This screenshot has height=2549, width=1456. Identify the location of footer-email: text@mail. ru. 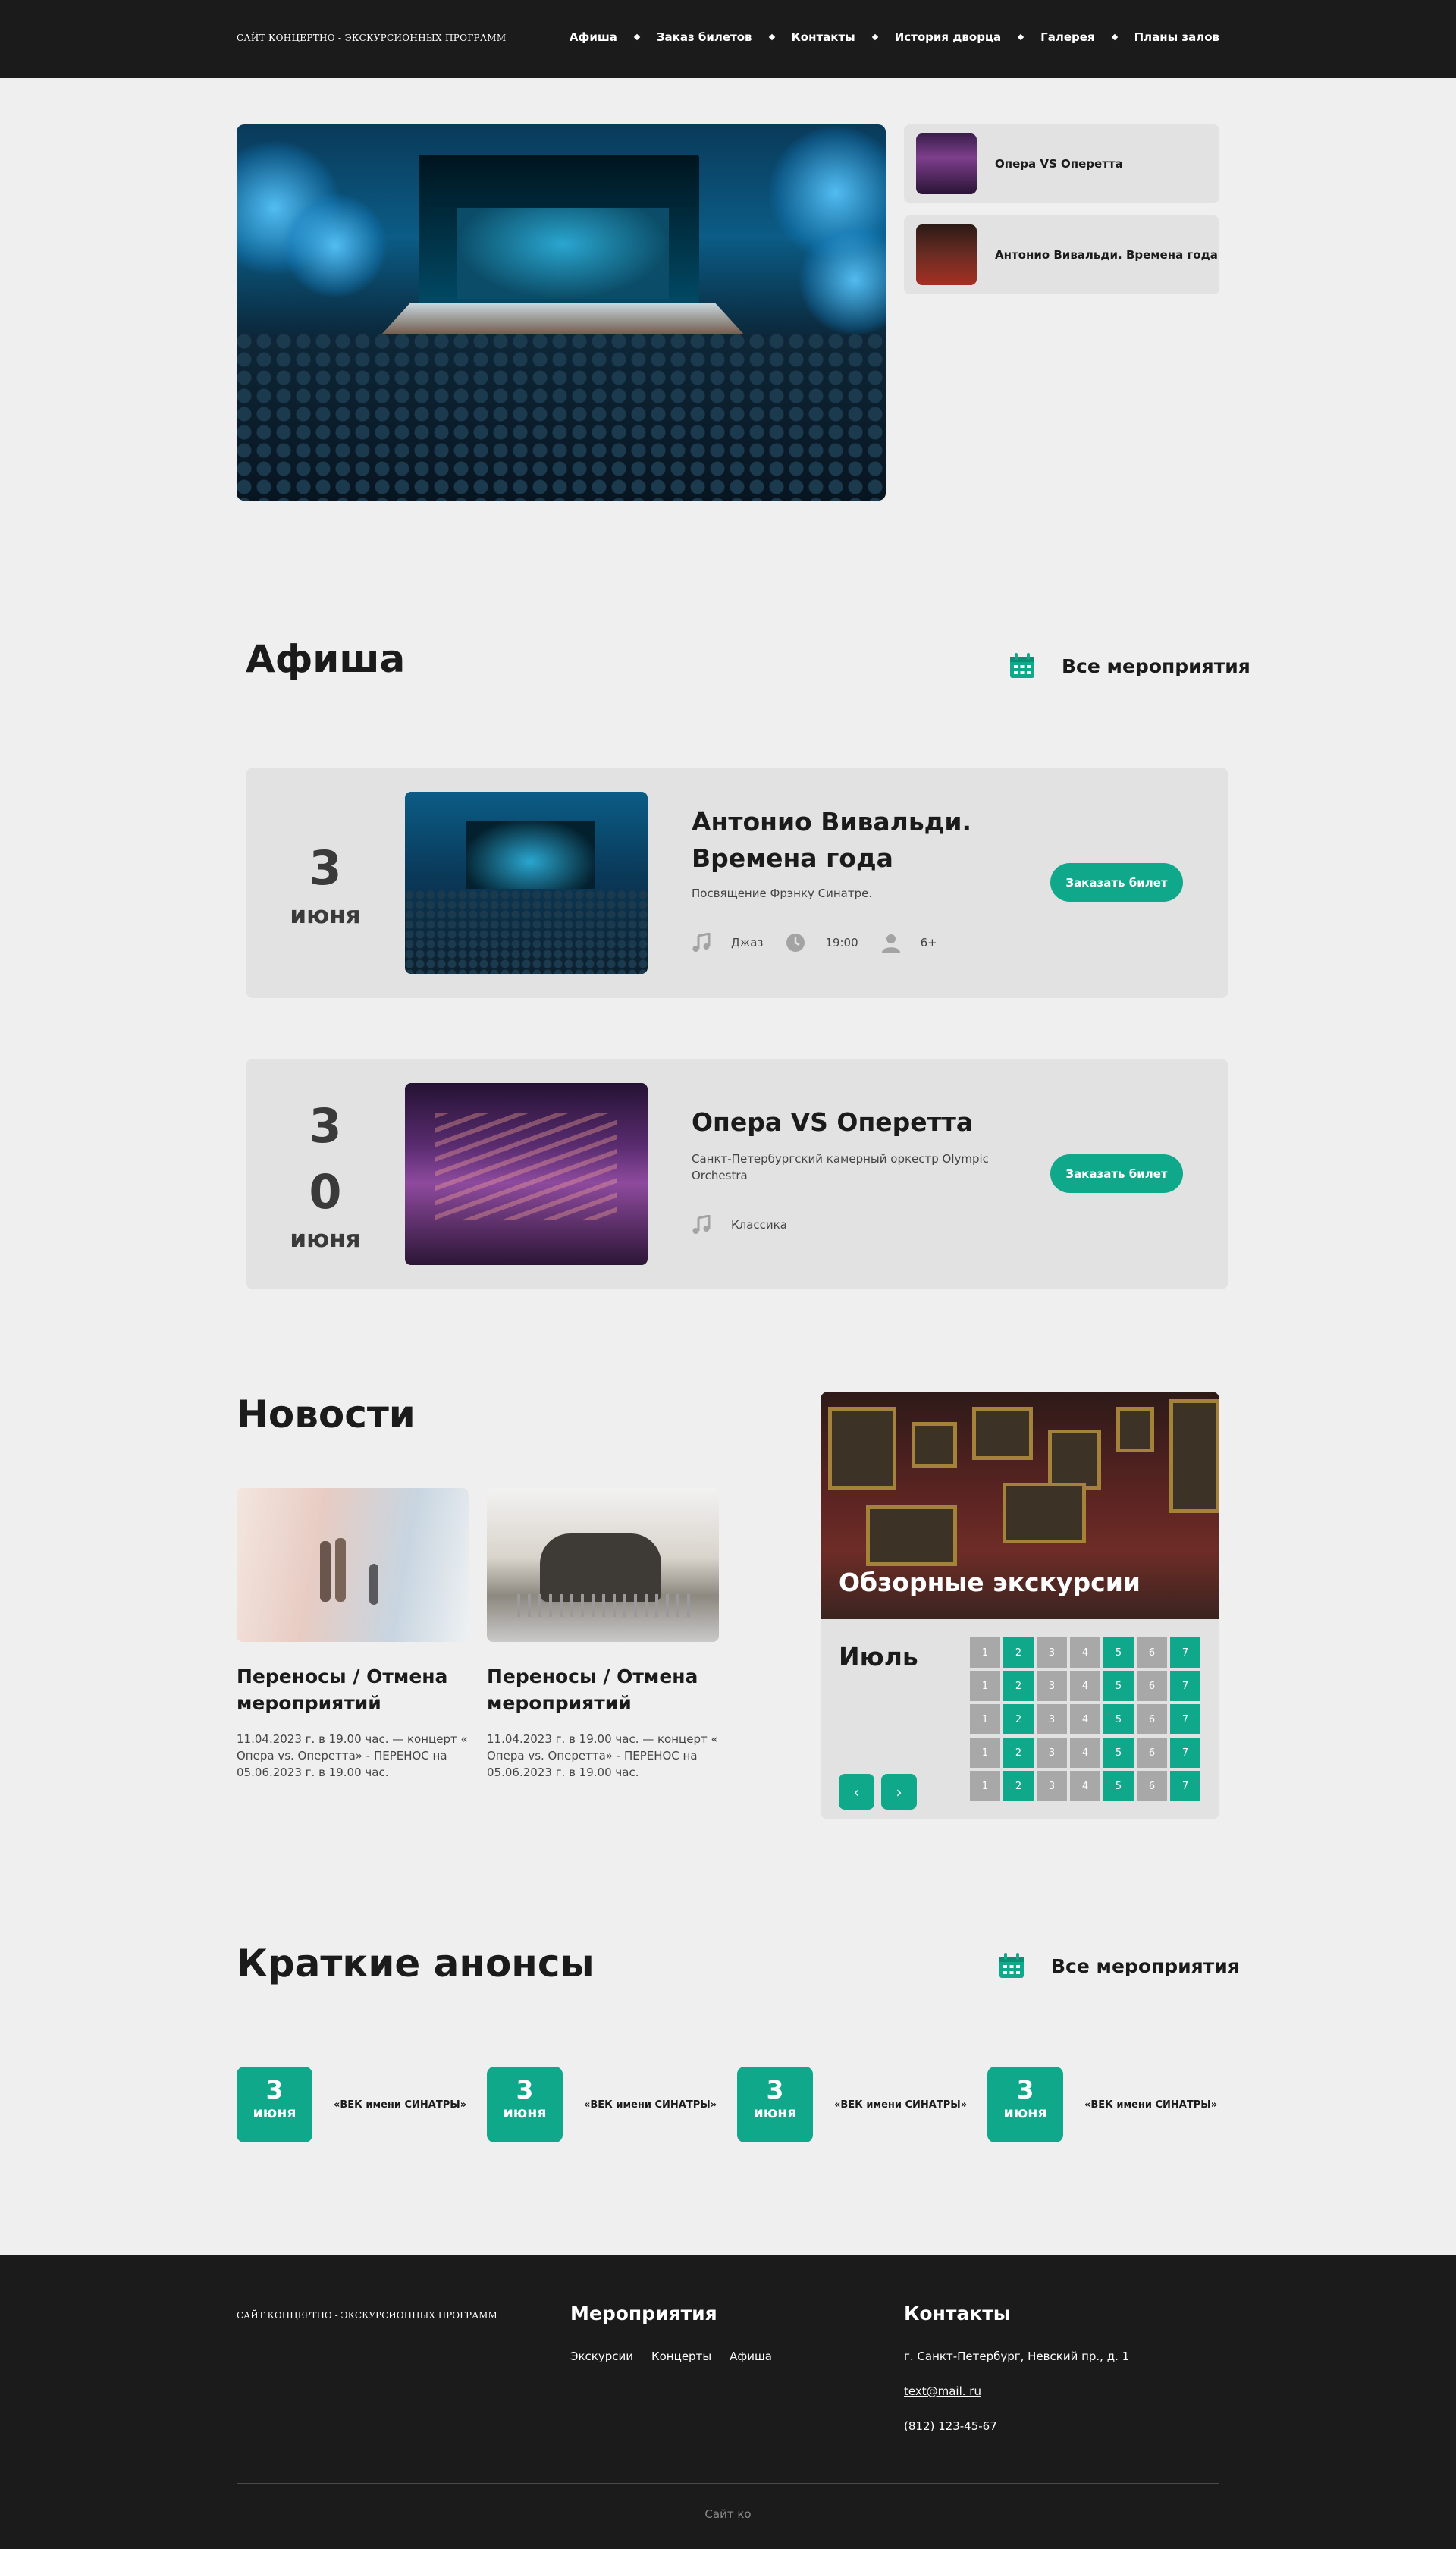
(942, 2391).